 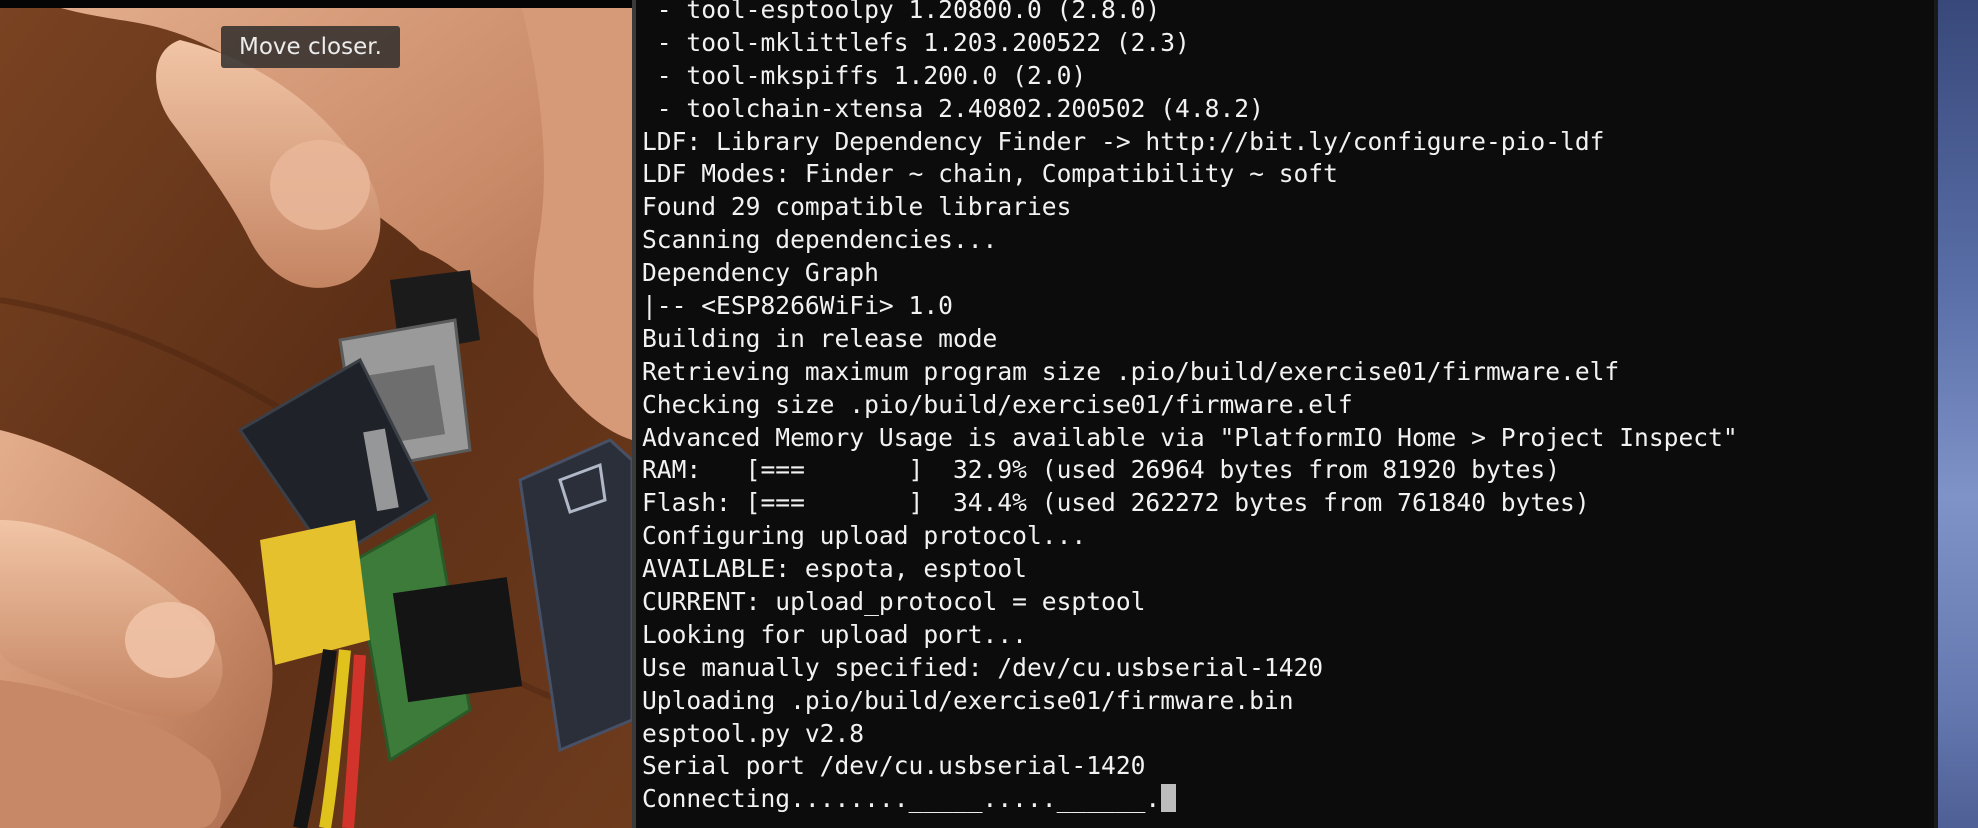 What do you see at coordinates (1958, 414) in the screenshot?
I see `desktop-background-edge` at bounding box center [1958, 414].